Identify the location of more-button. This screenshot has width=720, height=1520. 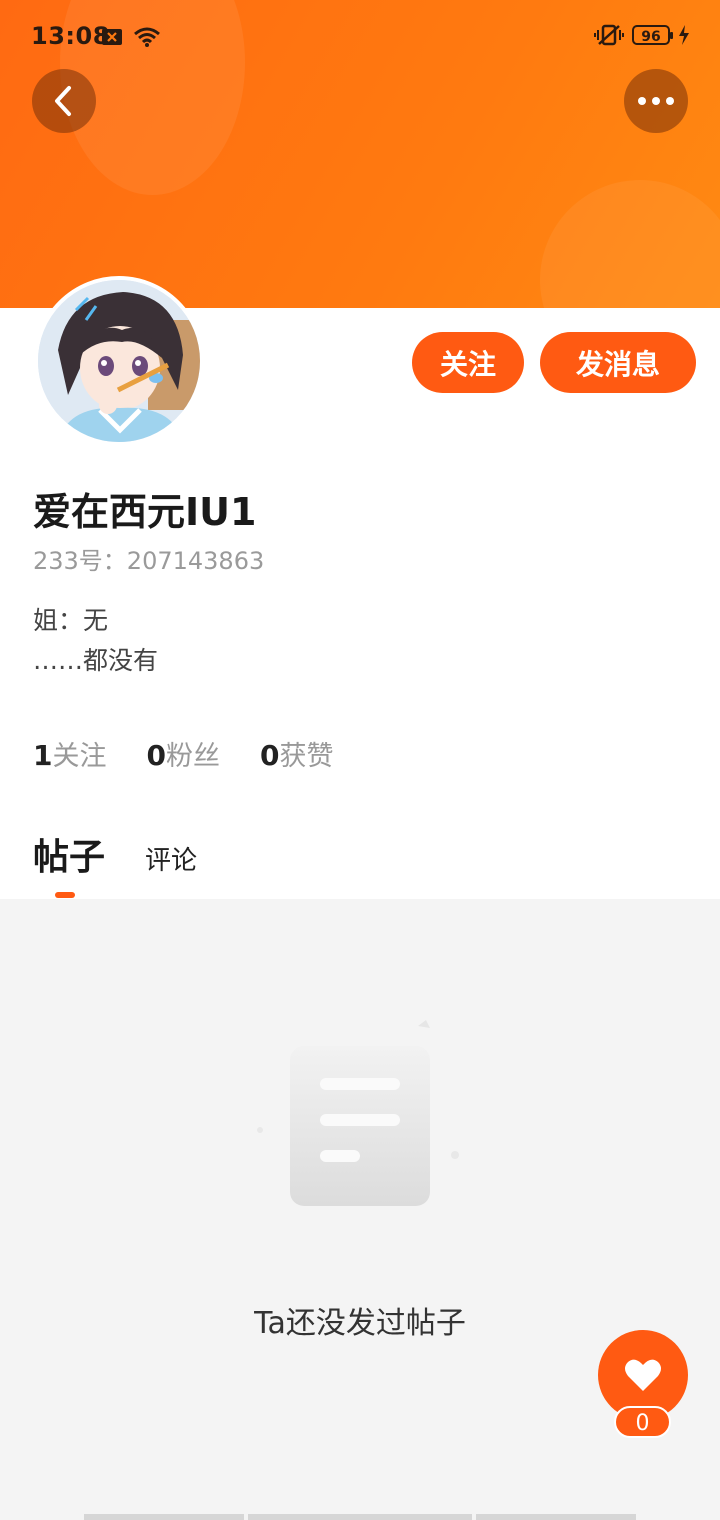
(656, 101).